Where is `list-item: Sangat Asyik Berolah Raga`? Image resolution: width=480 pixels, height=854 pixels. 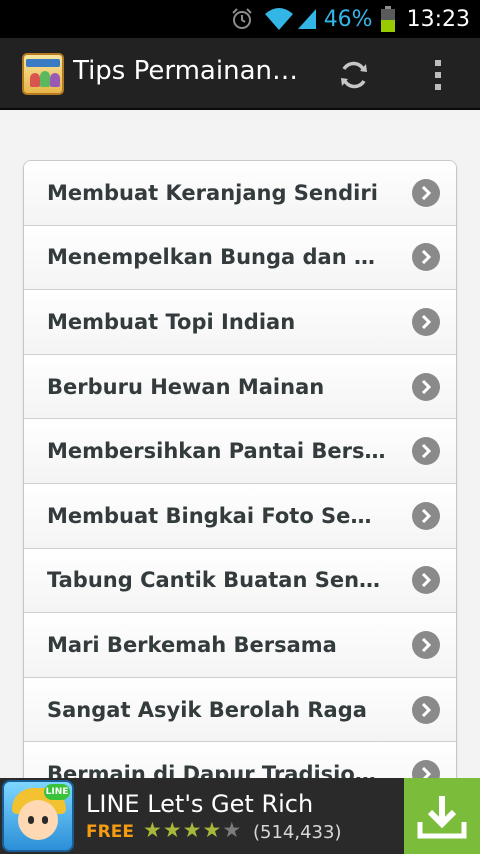 list-item: Sangat Asyik Berolah Raga is located at coordinates (240, 710).